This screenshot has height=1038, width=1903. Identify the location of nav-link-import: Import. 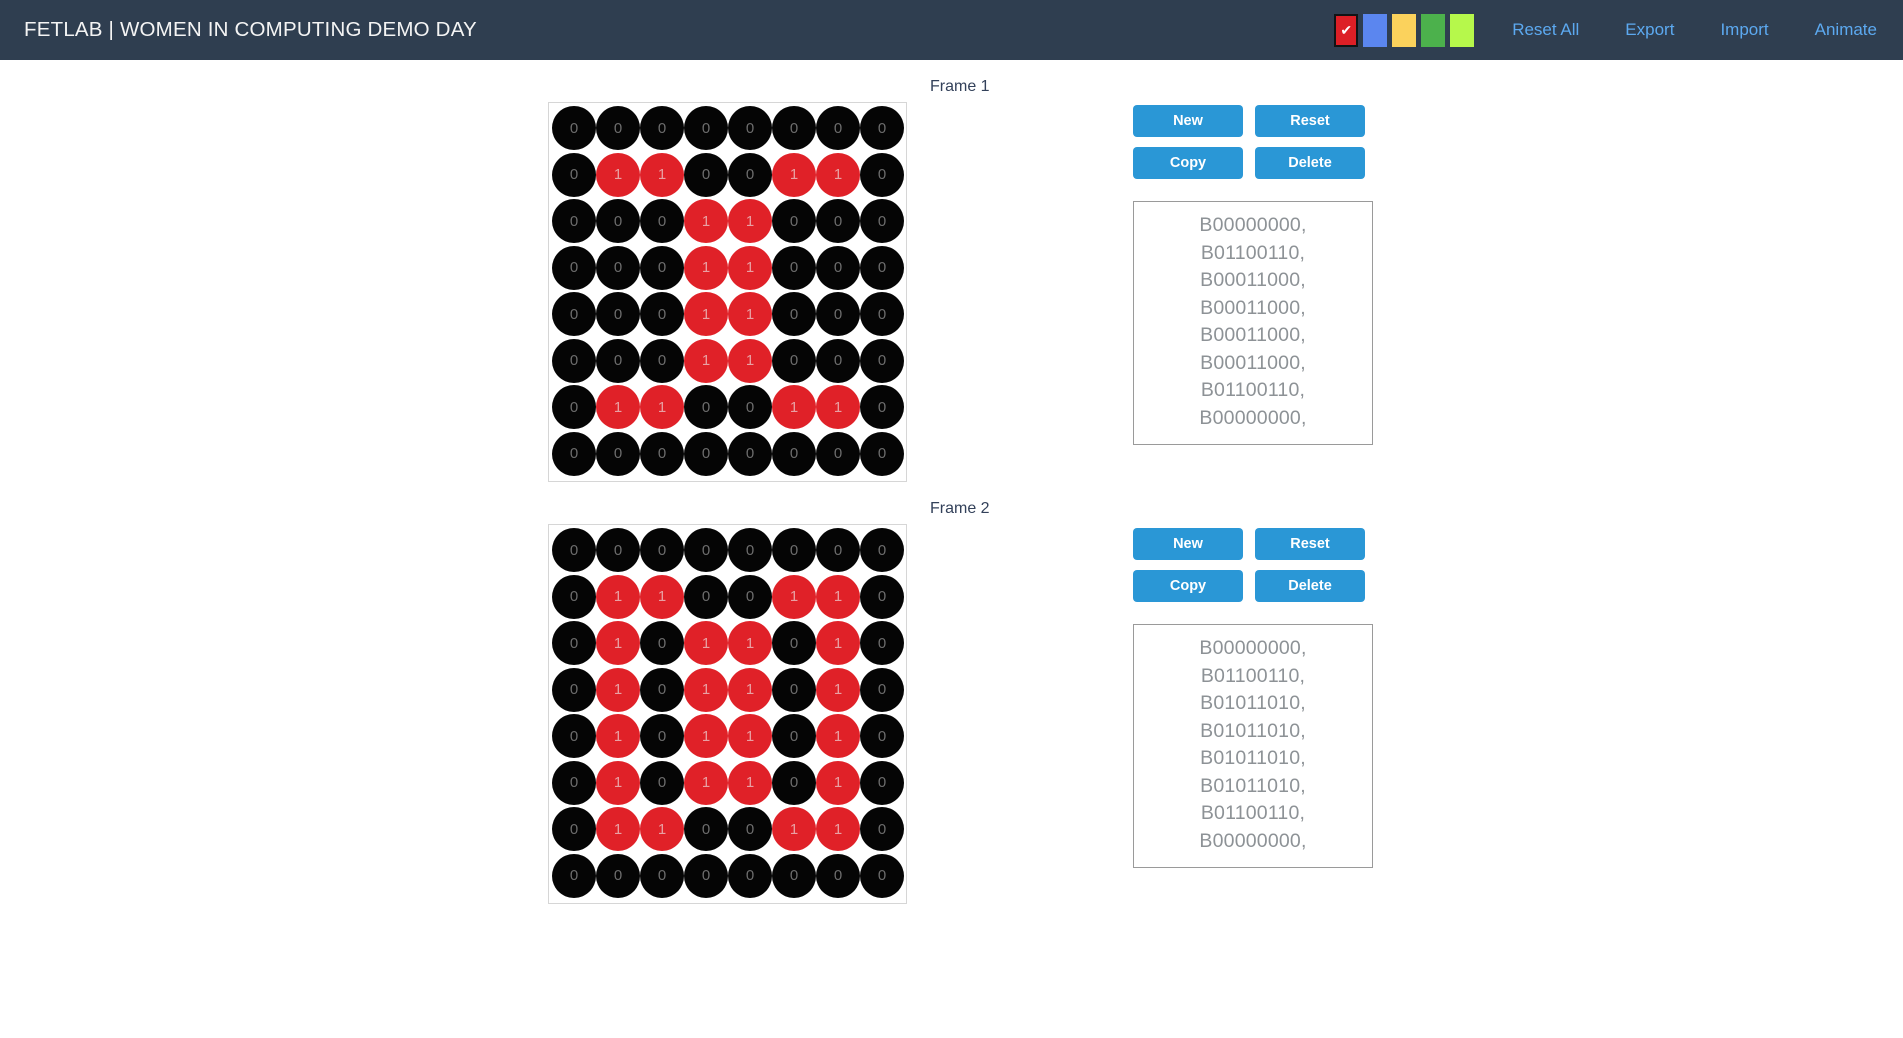
(1744, 30).